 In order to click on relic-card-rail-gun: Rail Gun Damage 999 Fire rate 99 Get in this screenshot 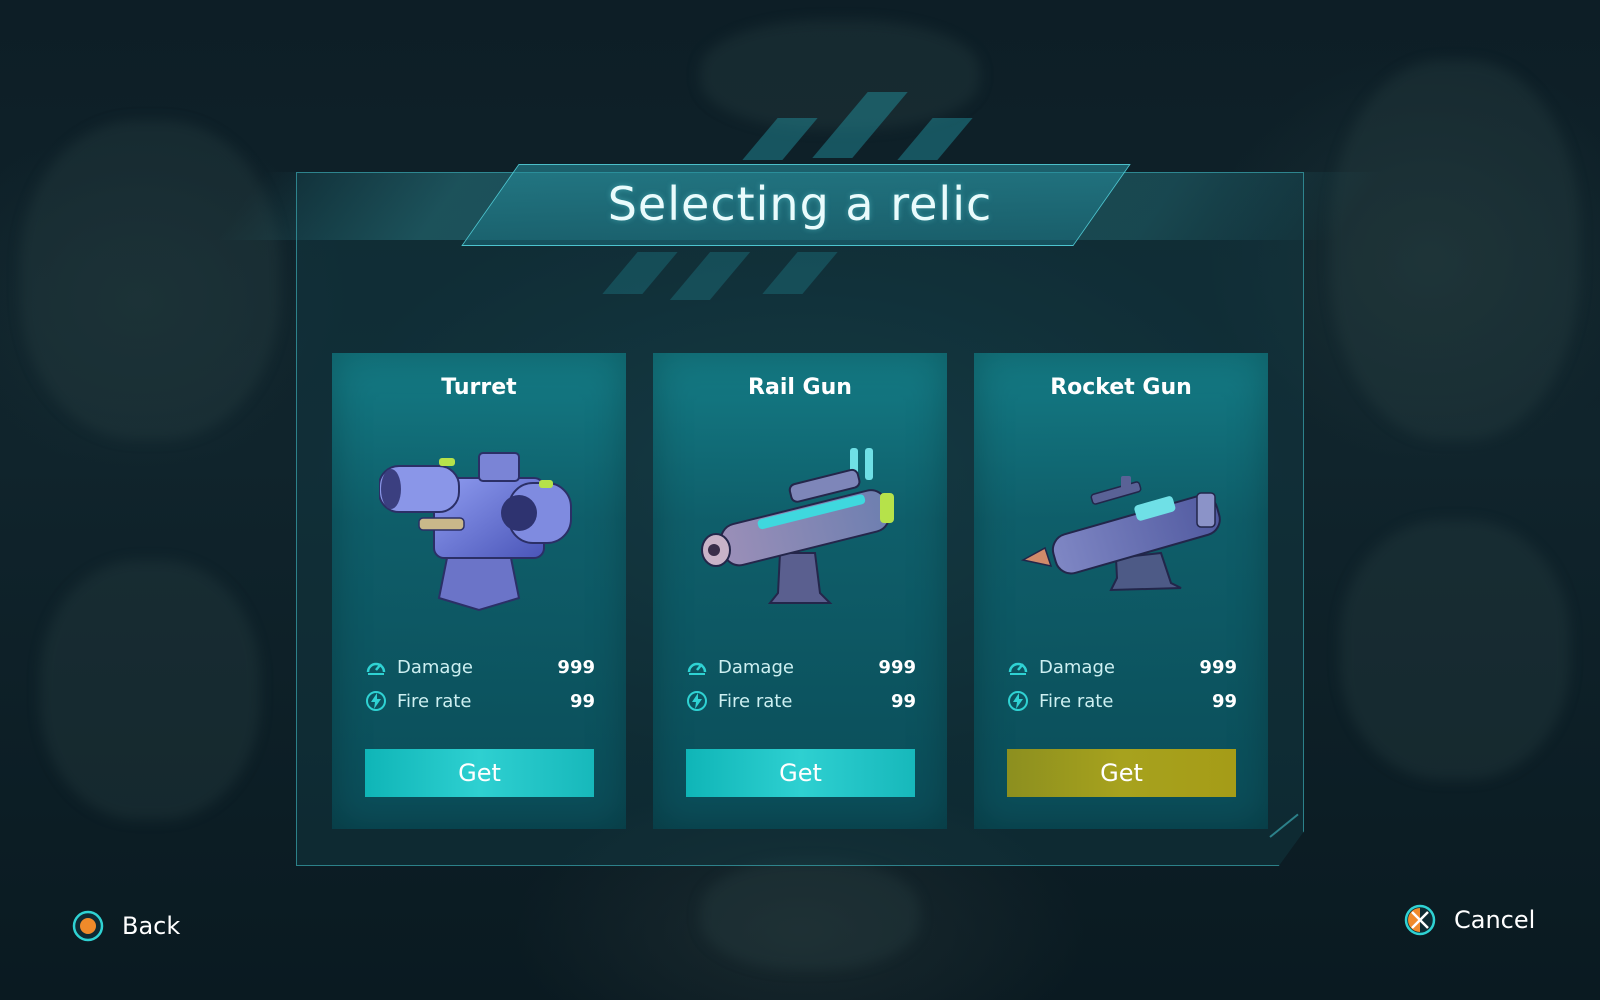, I will do `click(800, 591)`.